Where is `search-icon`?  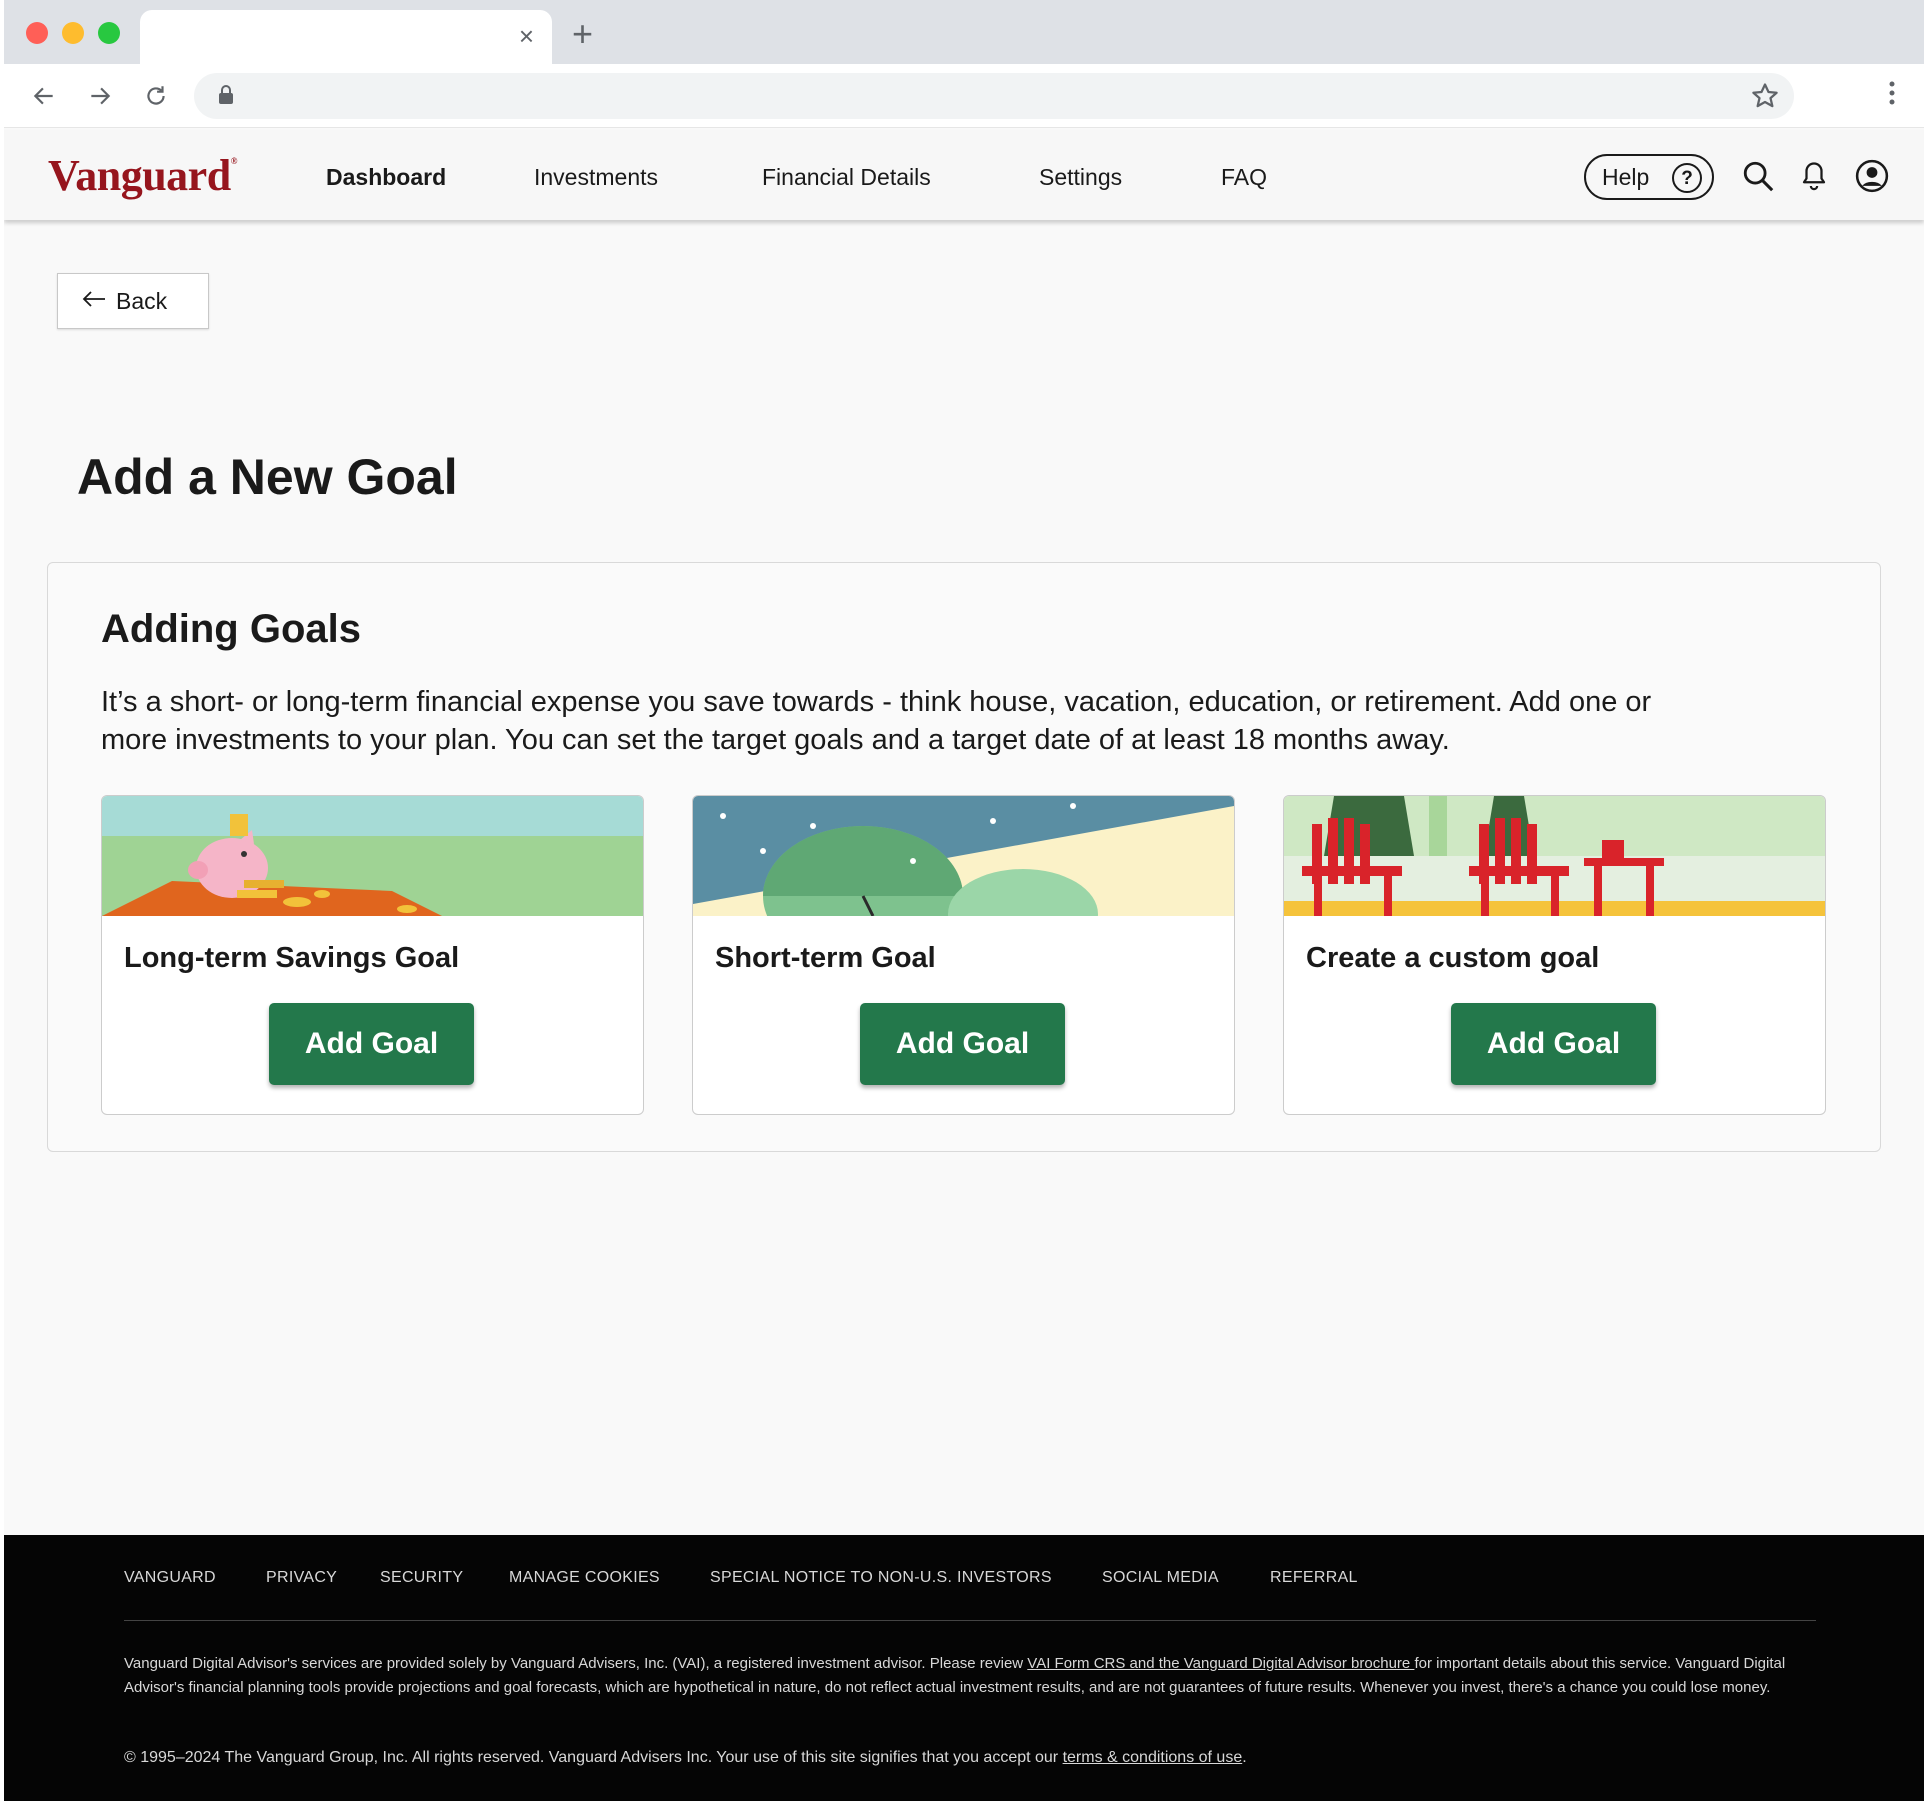 search-icon is located at coordinates (1758, 176).